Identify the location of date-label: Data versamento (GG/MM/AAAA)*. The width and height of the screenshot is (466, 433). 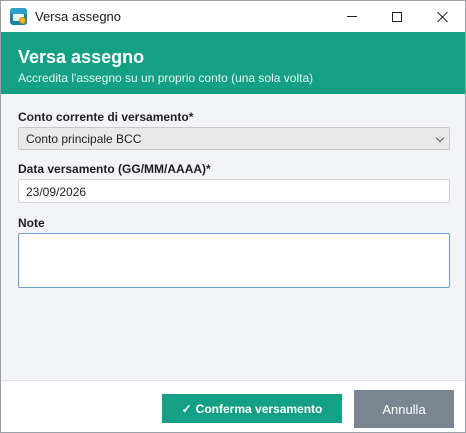
(114, 169).